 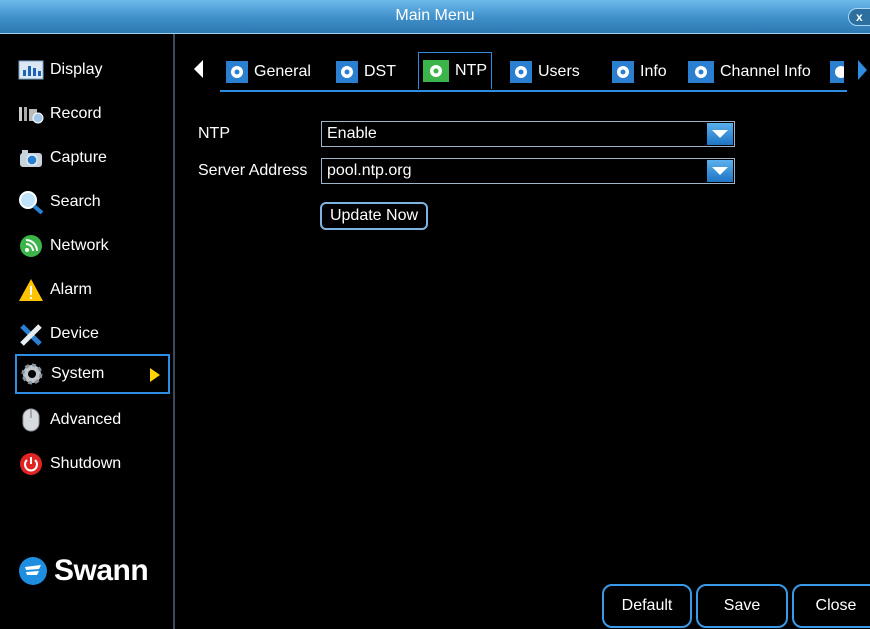 What do you see at coordinates (471, 70) in the screenshot?
I see `tab-label: NTP` at bounding box center [471, 70].